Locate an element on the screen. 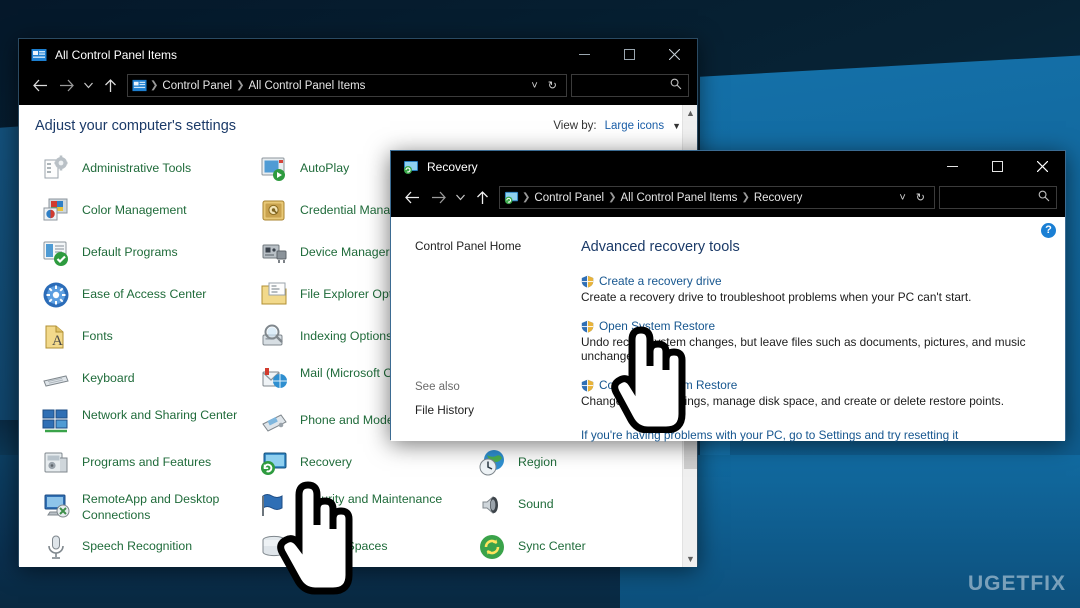 The image size is (1080, 608). credential-manager-icon is located at coordinates (274, 211).